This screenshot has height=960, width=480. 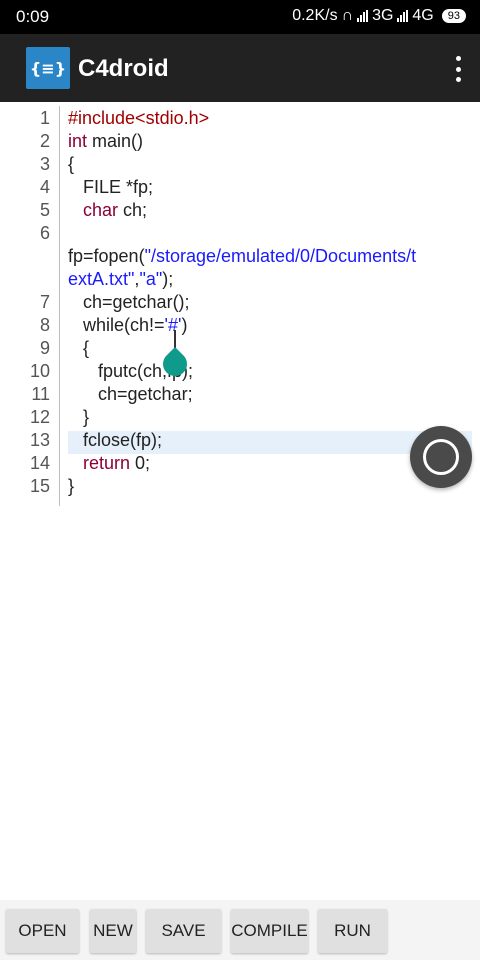 What do you see at coordinates (39, 417) in the screenshot?
I see `line-number: 12` at bounding box center [39, 417].